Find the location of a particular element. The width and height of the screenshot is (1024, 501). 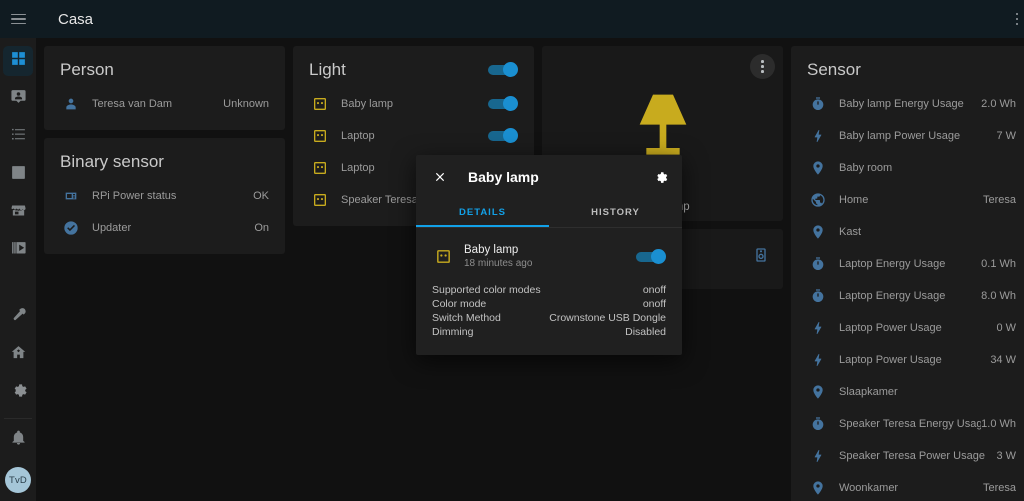

sidebar-divider is located at coordinates (18, 418).